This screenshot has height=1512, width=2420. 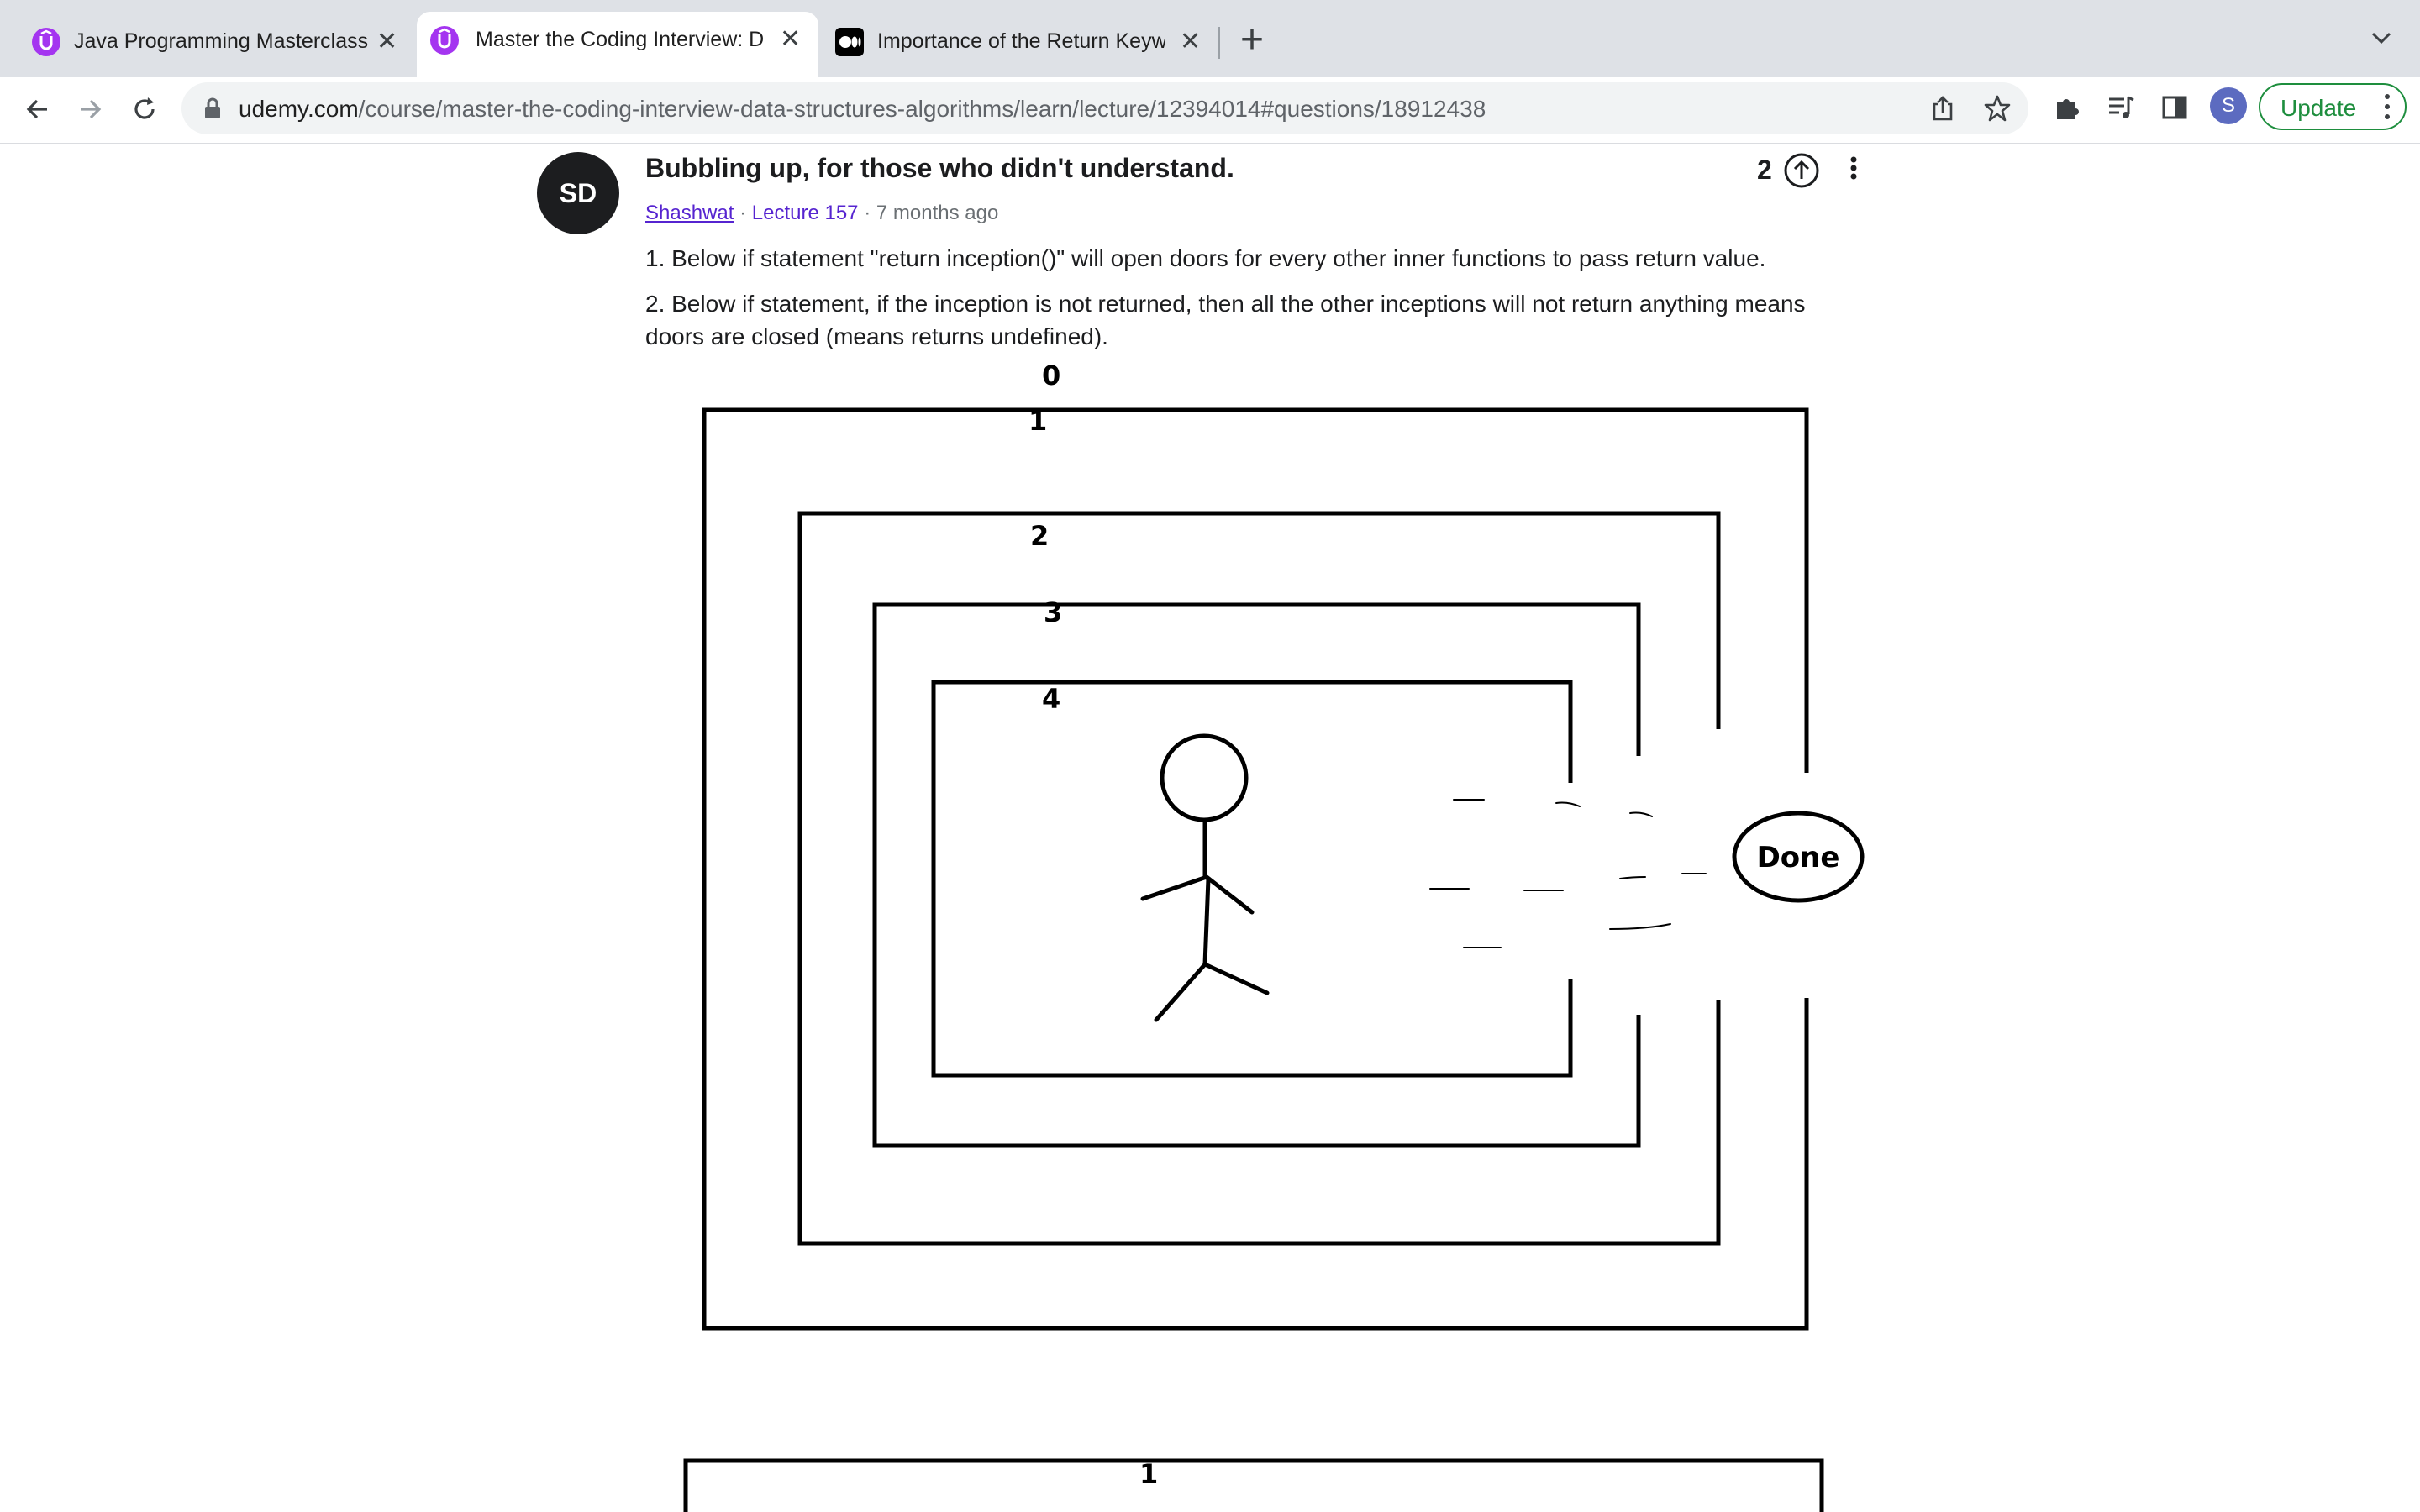 What do you see at coordinates (1040, 536) in the screenshot?
I see `level-label-2: 2` at bounding box center [1040, 536].